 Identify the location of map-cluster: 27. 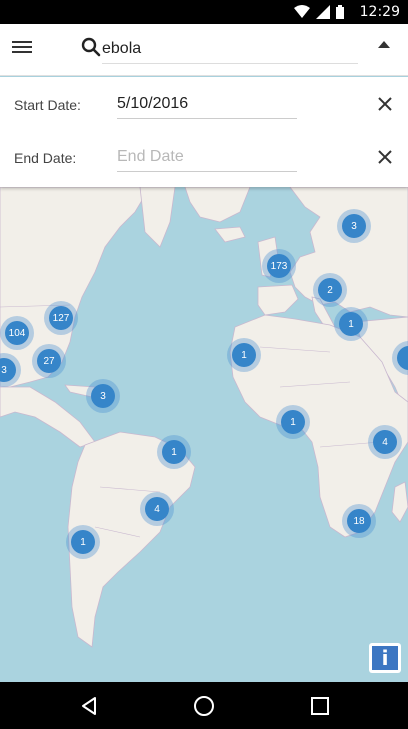
(49, 361).